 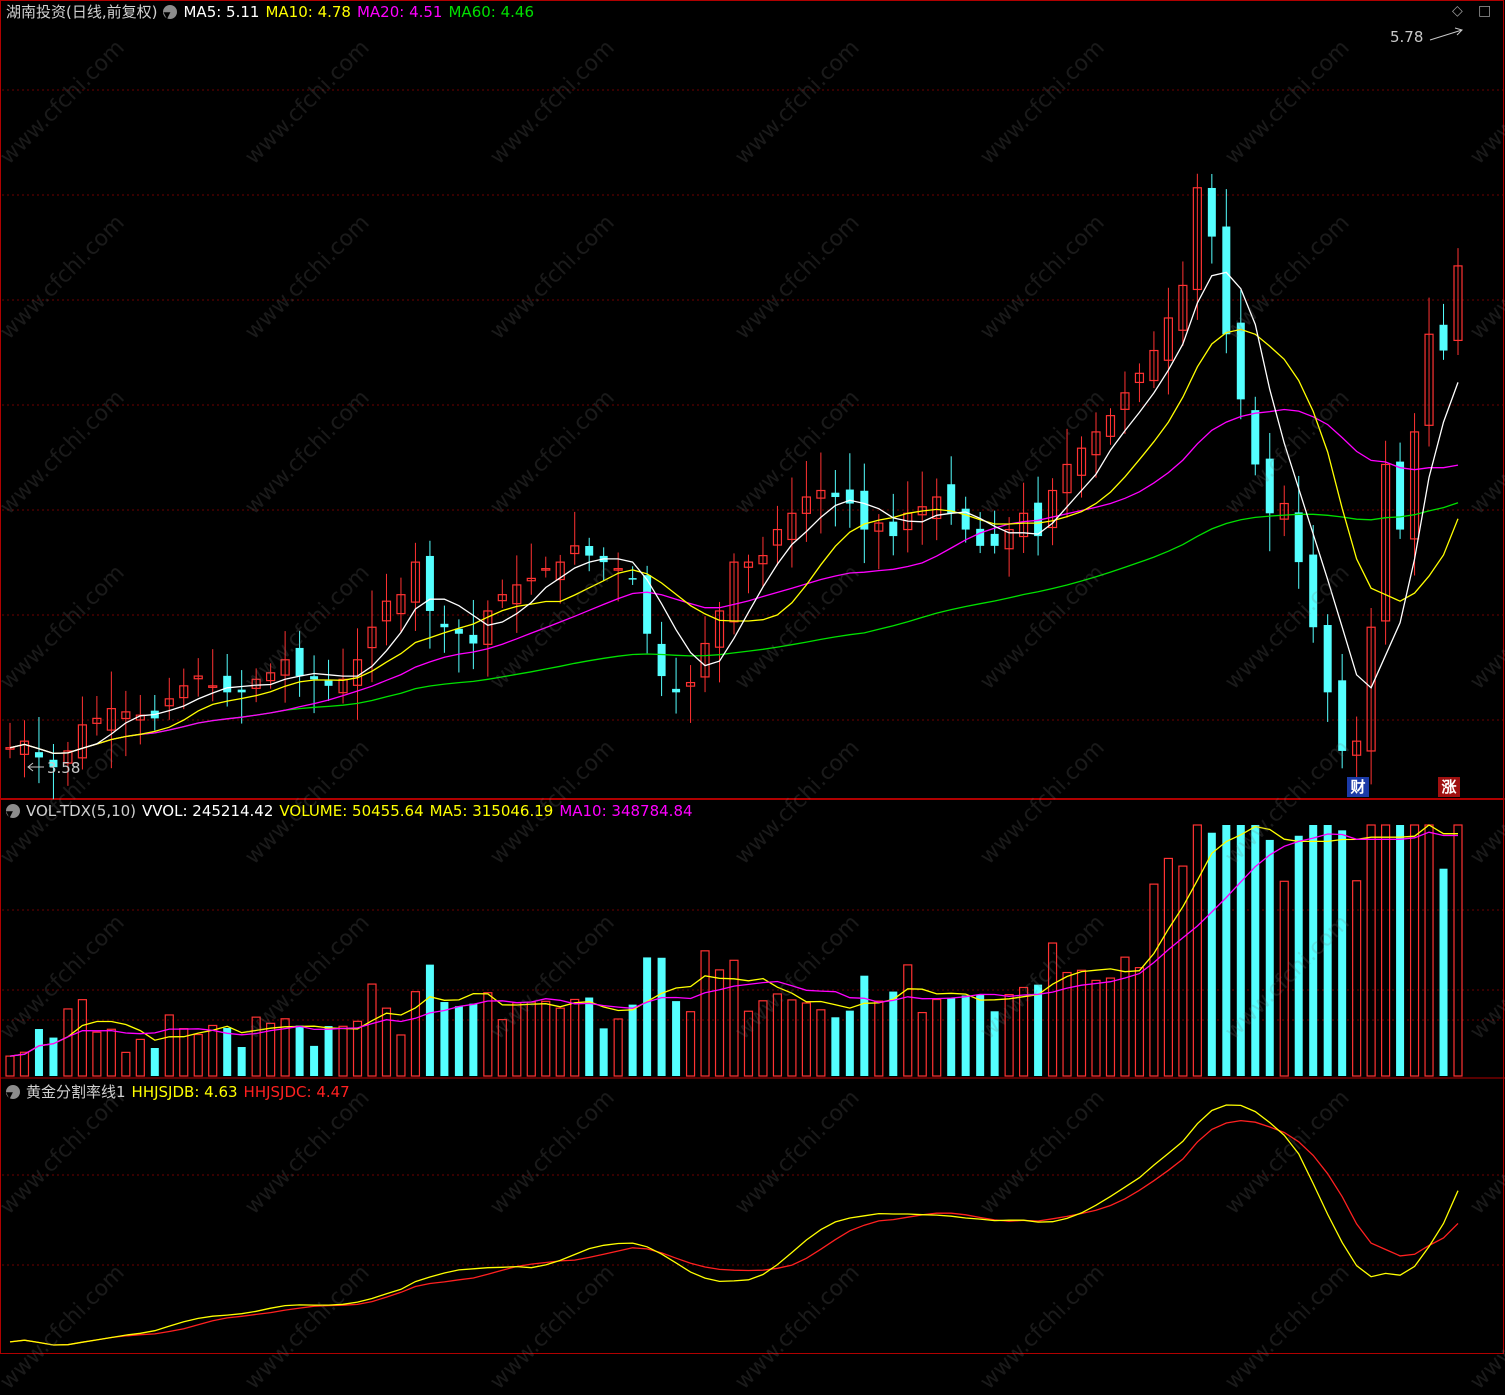 What do you see at coordinates (399, 12) in the screenshot?
I see `ma20-value: MA20: 4.51` at bounding box center [399, 12].